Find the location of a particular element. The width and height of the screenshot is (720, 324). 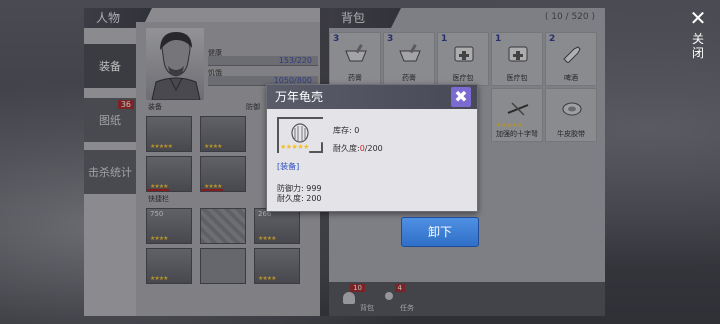

defense-label: 防御力: is located at coordinates (290, 188).